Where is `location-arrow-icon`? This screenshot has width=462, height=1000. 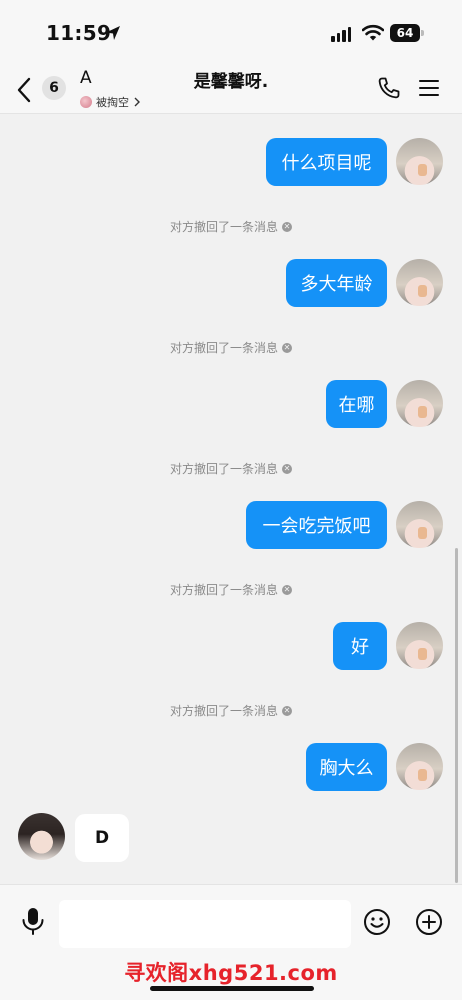
location-arrow-icon is located at coordinates (113, 33).